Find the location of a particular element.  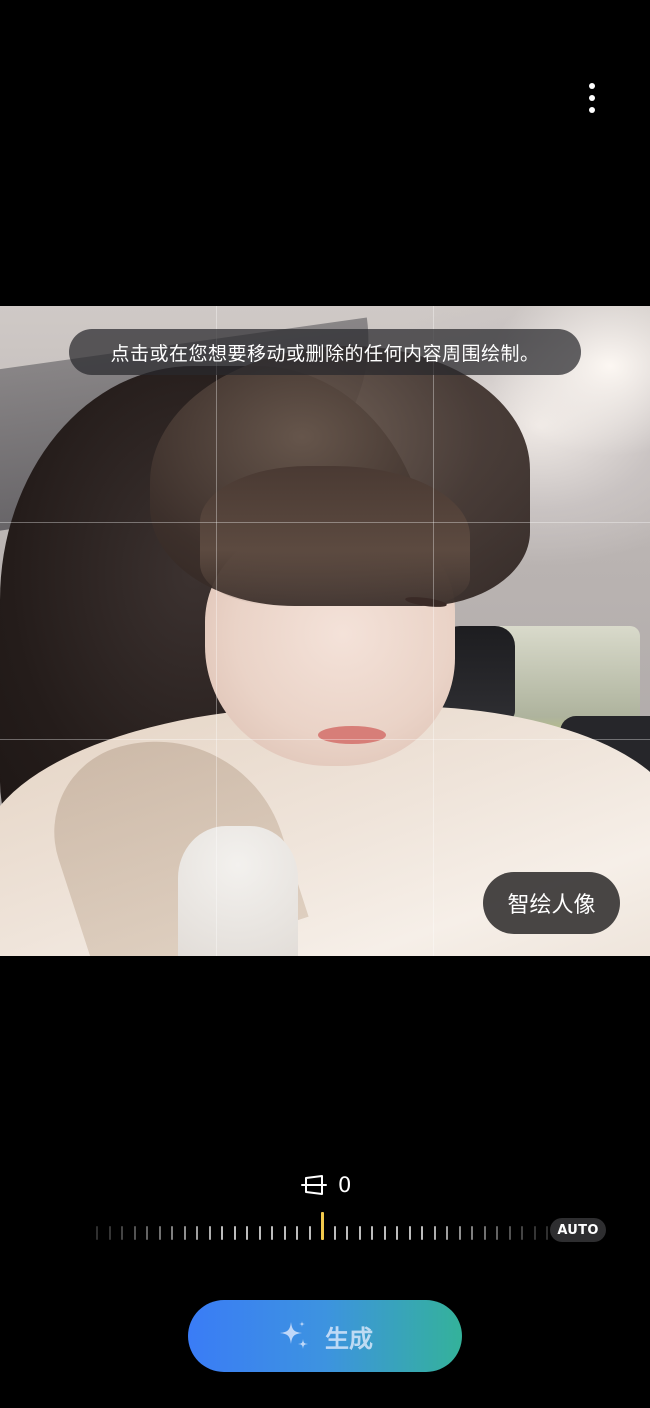

instruction-hint: 点击或在您想要移动或删除的任何内容周围绘制。 is located at coordinates (325, 352).